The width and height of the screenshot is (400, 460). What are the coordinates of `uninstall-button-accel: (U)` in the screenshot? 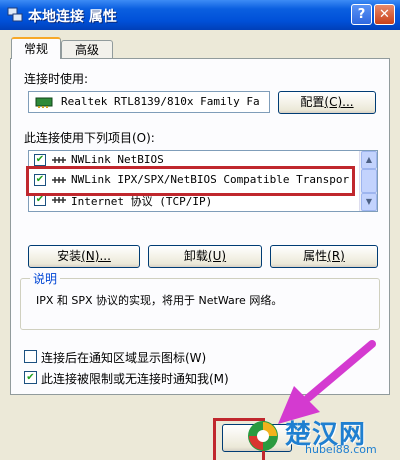 It's located at (217, 256).